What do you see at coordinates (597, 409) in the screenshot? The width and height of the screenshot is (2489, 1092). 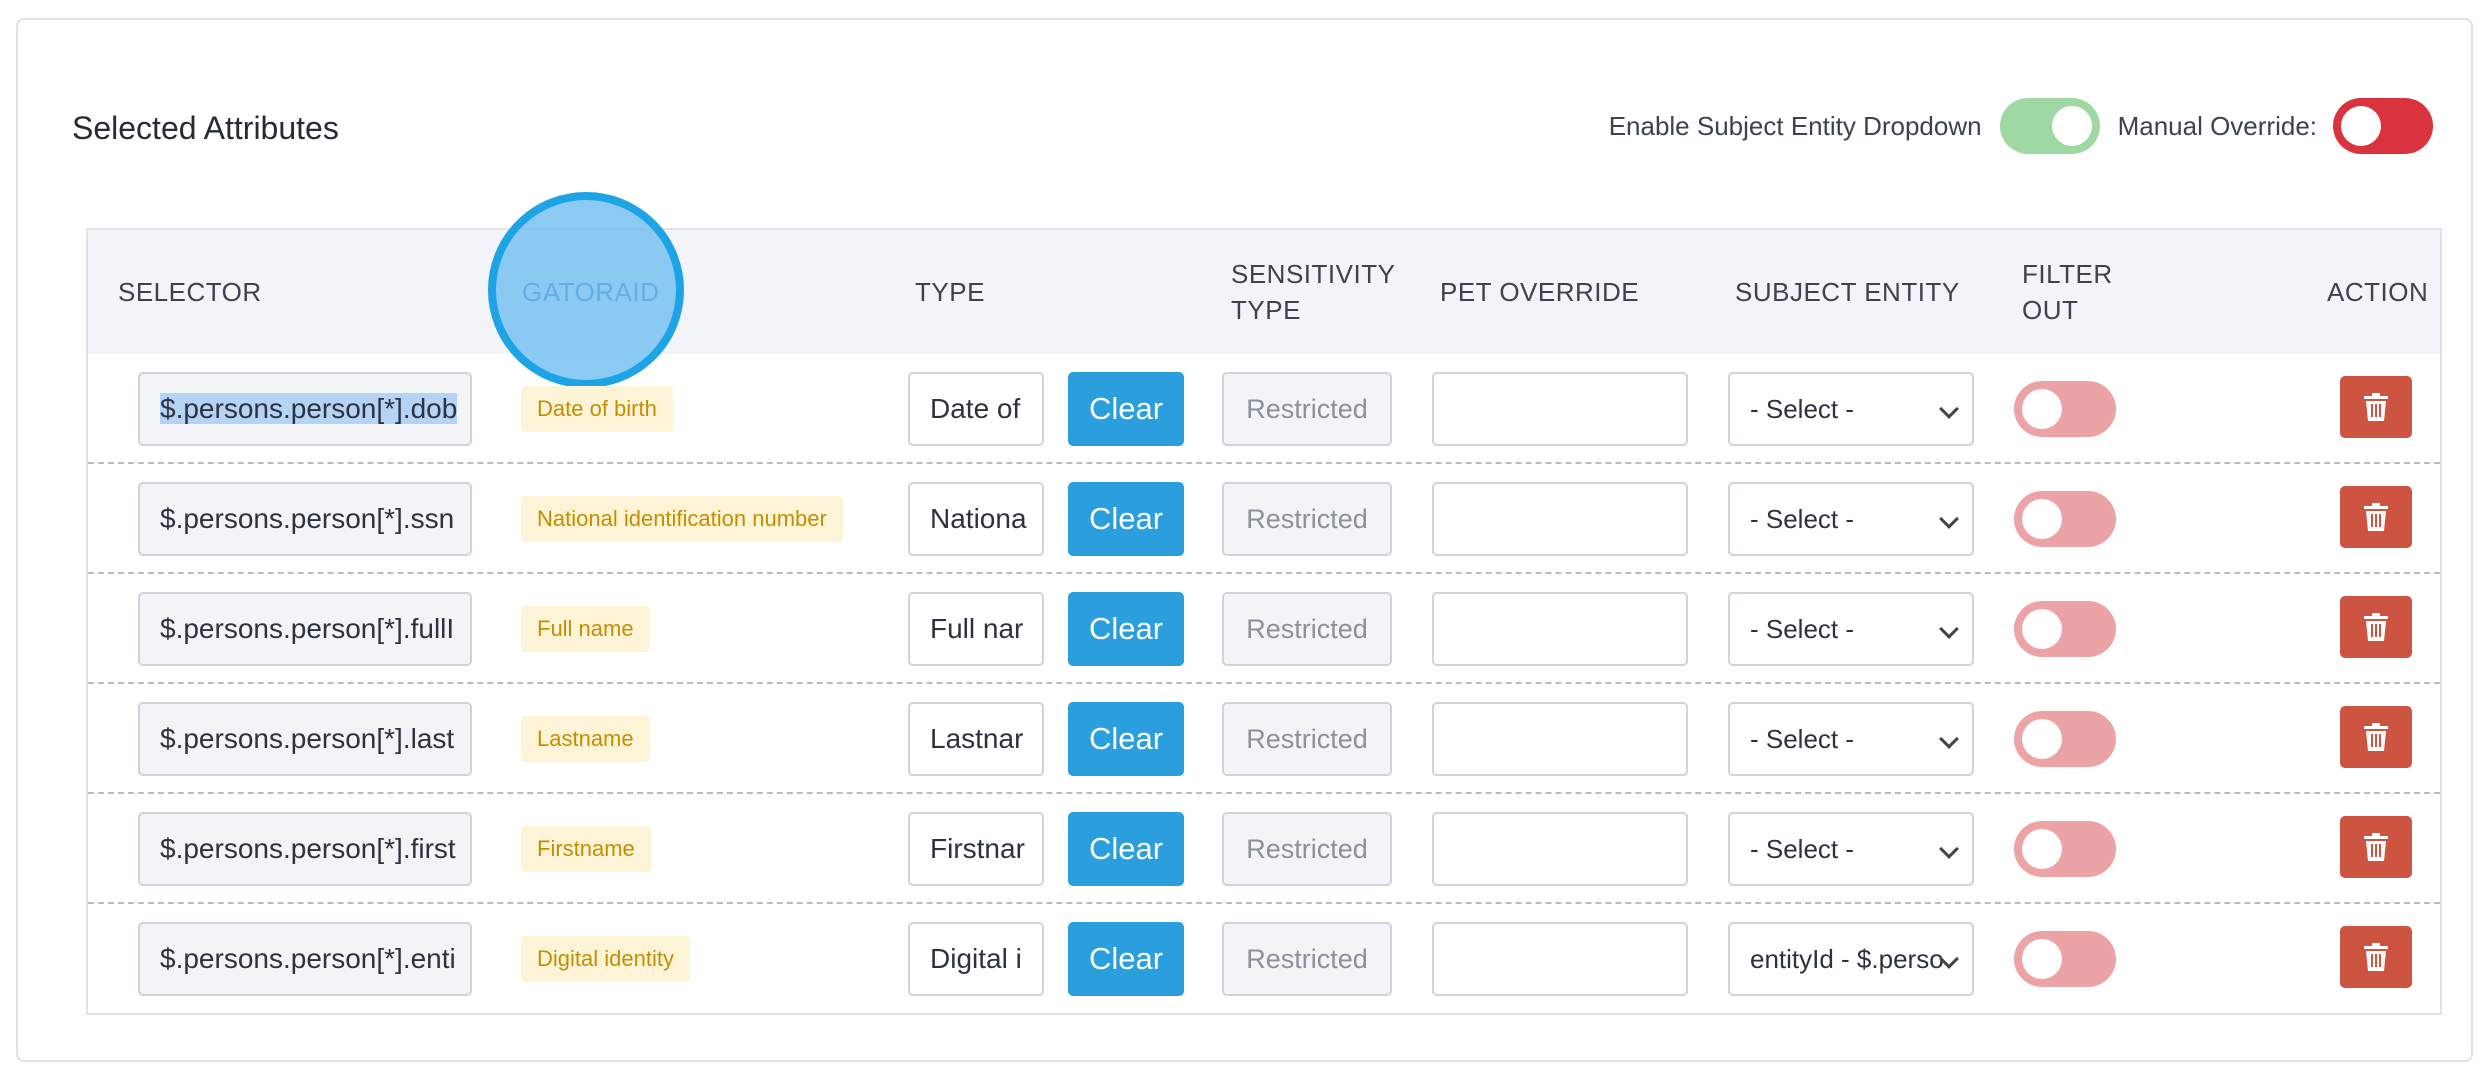 I see `gatoraid-badge: Date of birth` at bounding box center [597, 409].